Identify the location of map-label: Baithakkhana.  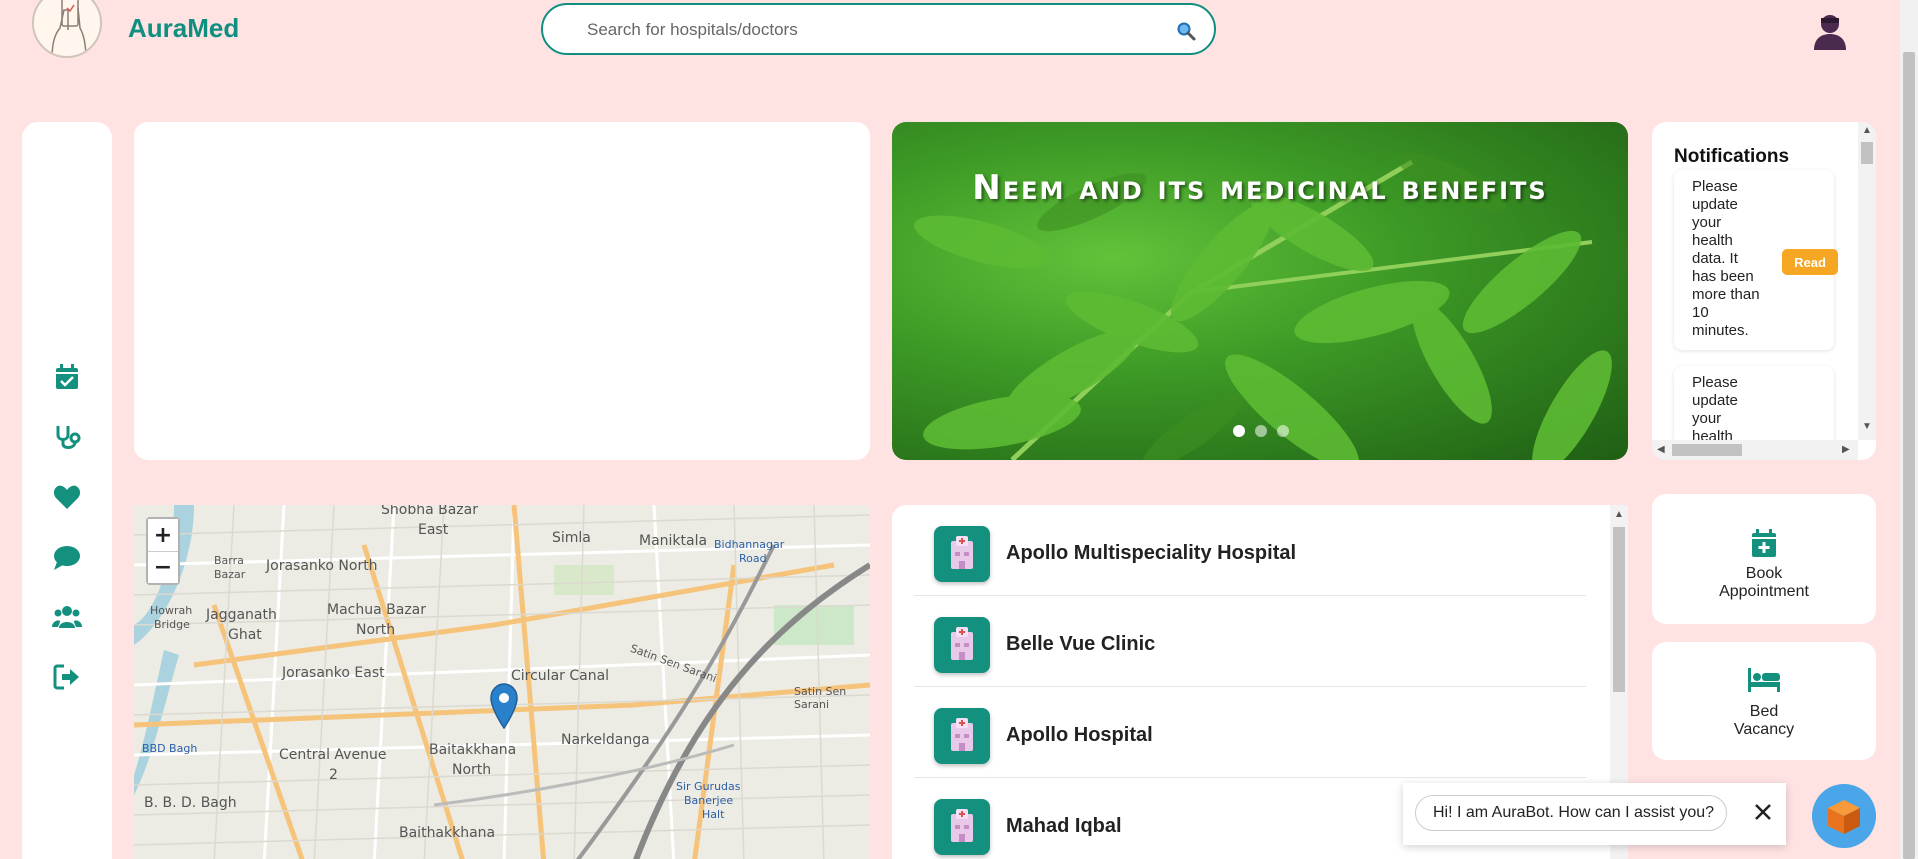
(447, 833).